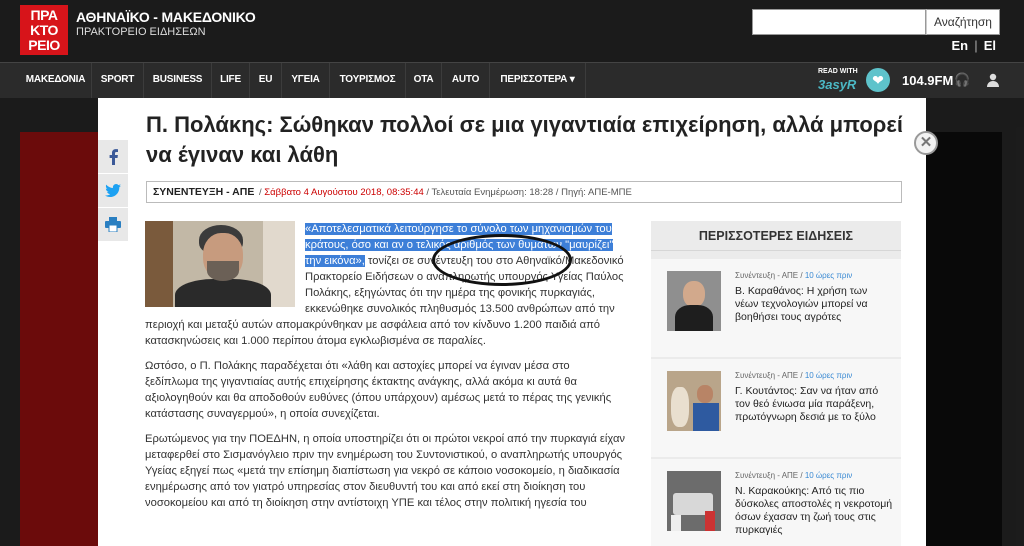 This screenshot has width=1024, height=546. I want to click on nav-item-ygeia: ΥΓΕΙΑ, so click(306, 80).